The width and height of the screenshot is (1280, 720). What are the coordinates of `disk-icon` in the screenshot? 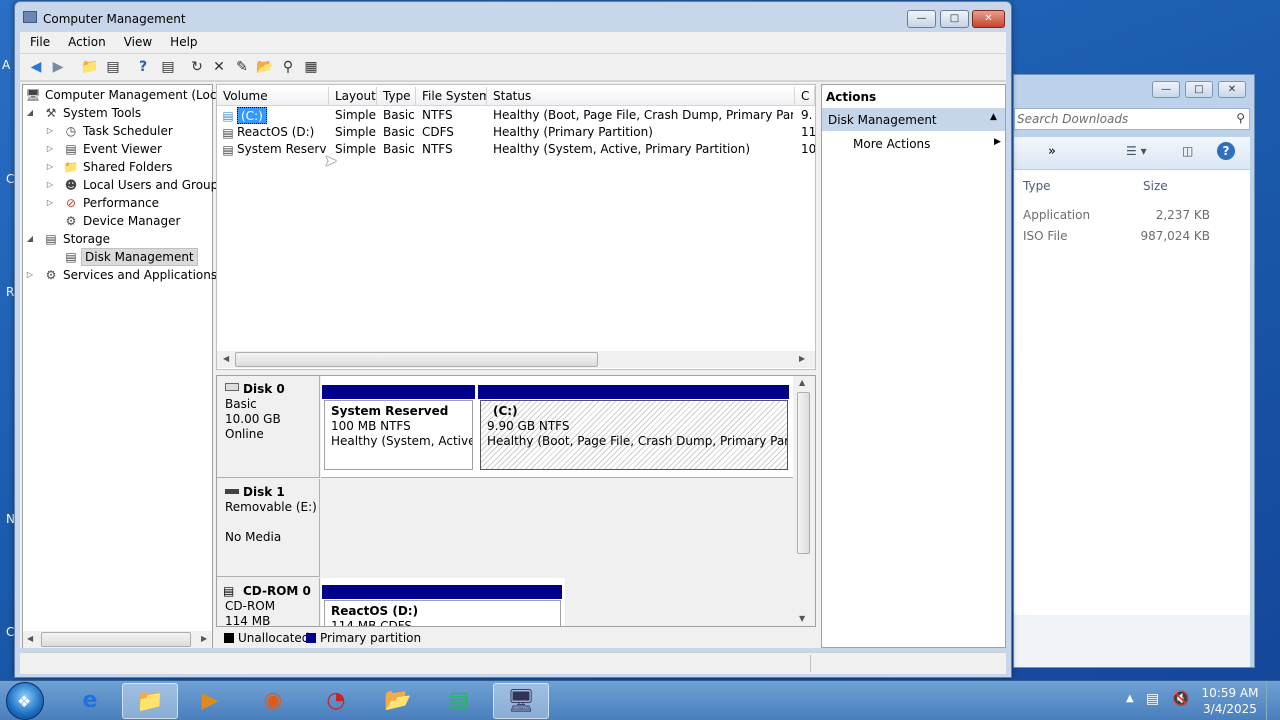 It's located at (232, 387).